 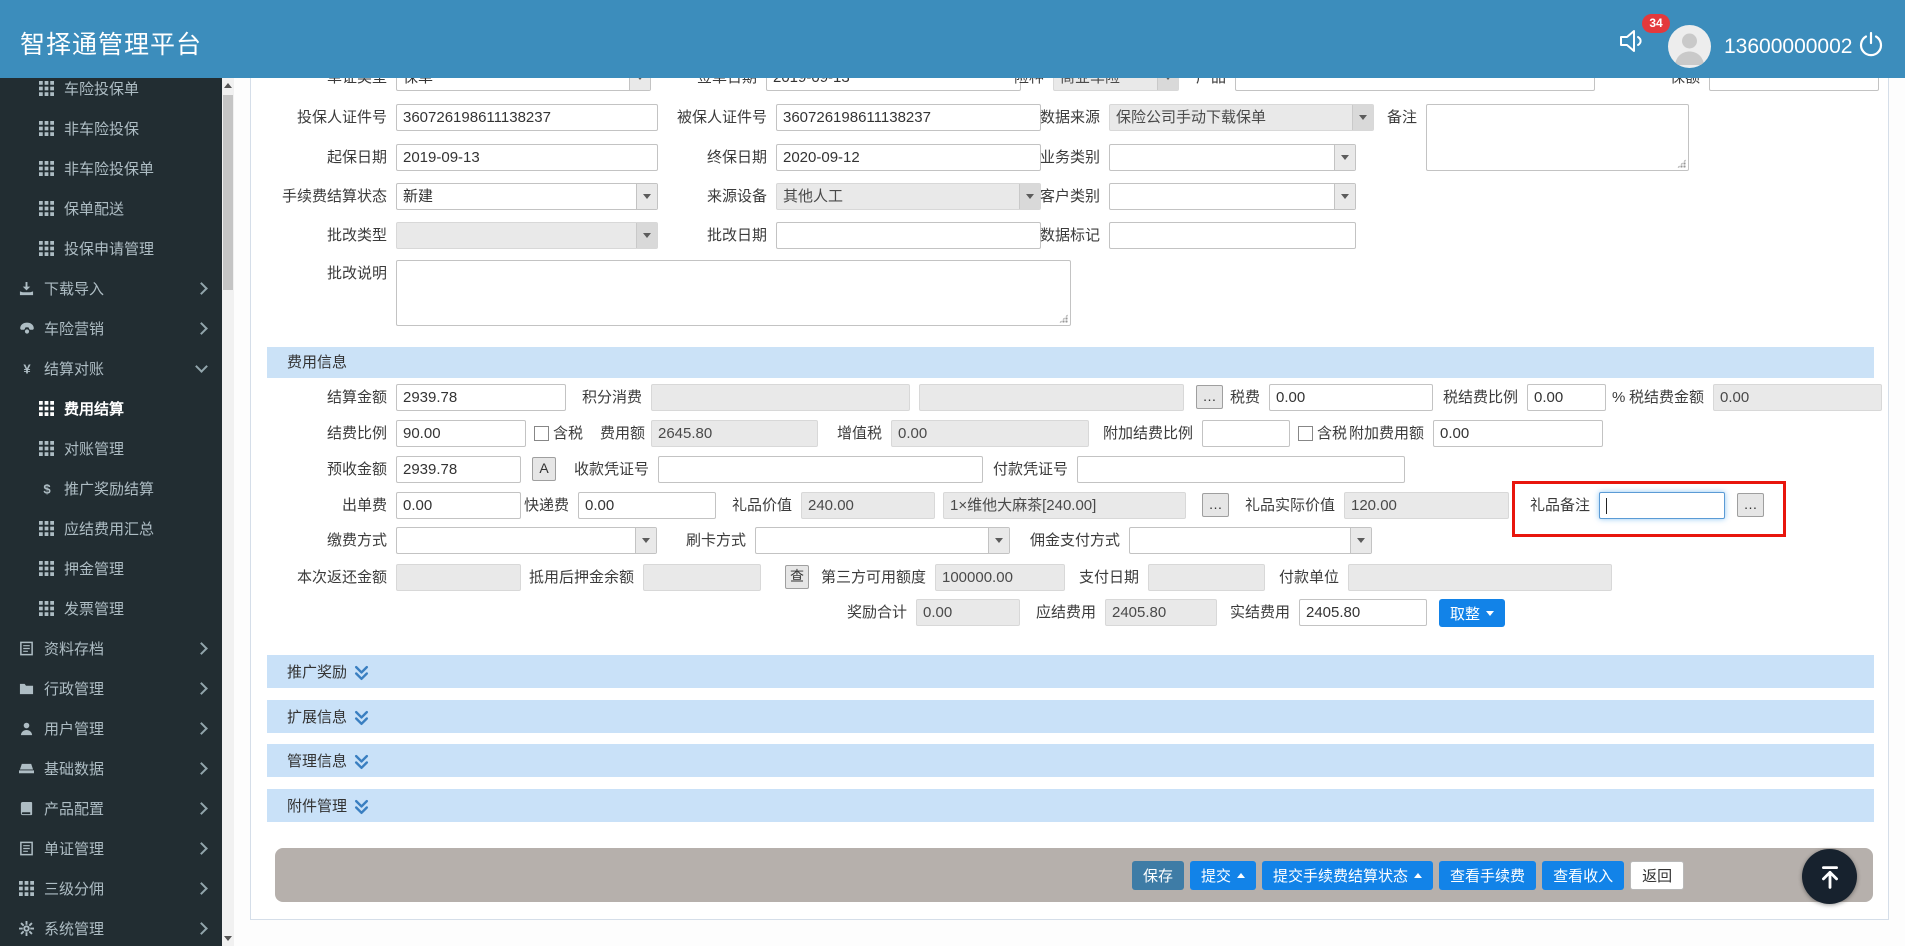 I want to click on section-bar-0: 推广奖励, so click(x=1070, y=671).